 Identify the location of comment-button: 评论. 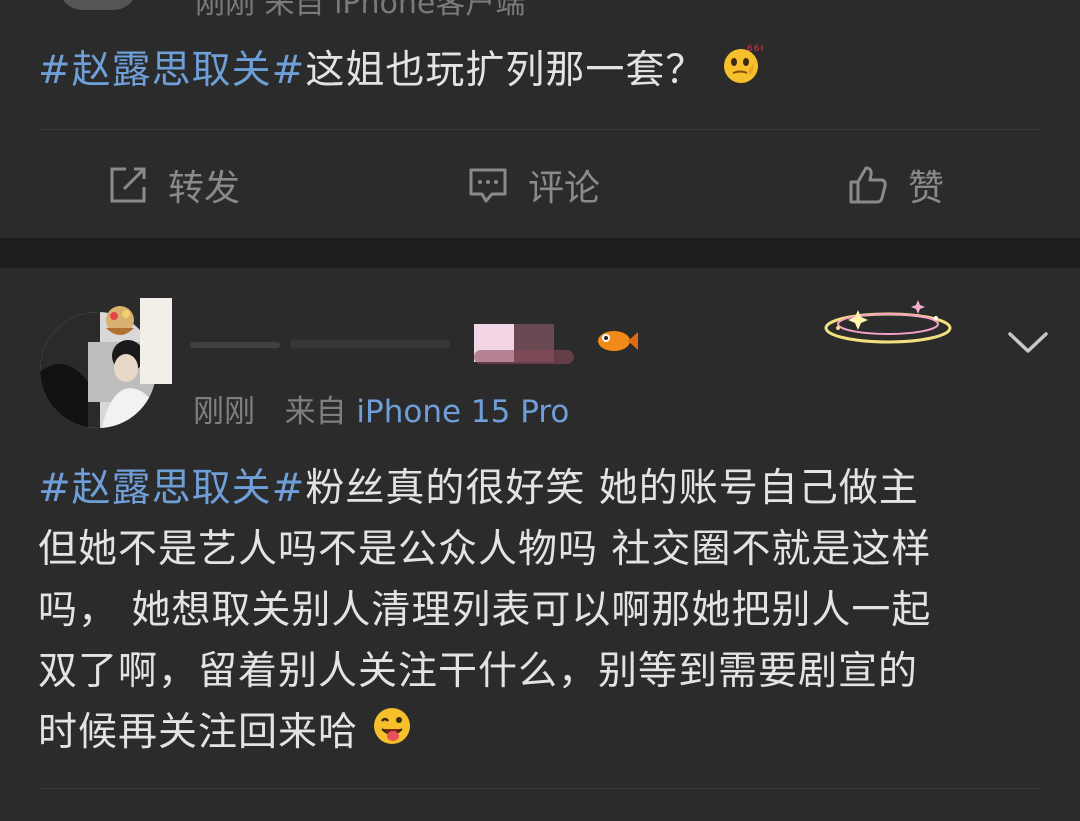
(533, 185).